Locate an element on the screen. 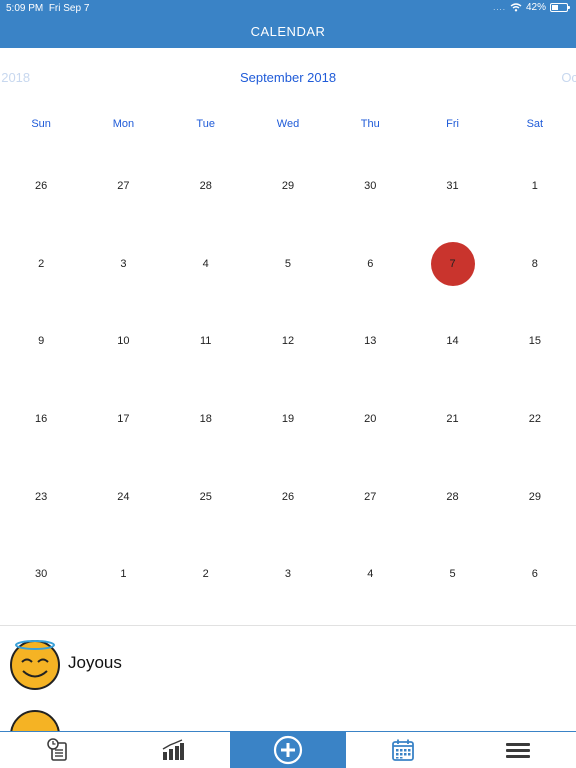 The width and height of the screenshot is (576, 768). calendar-week: 16 17 18 19 20 21 22 is located at coordinates (288, 419).